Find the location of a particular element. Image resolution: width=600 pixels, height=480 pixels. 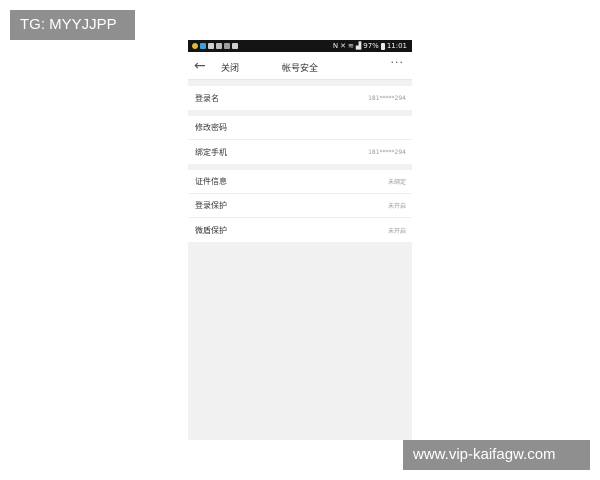

row-value: 未绑定 is located at coordinates (396, 182).